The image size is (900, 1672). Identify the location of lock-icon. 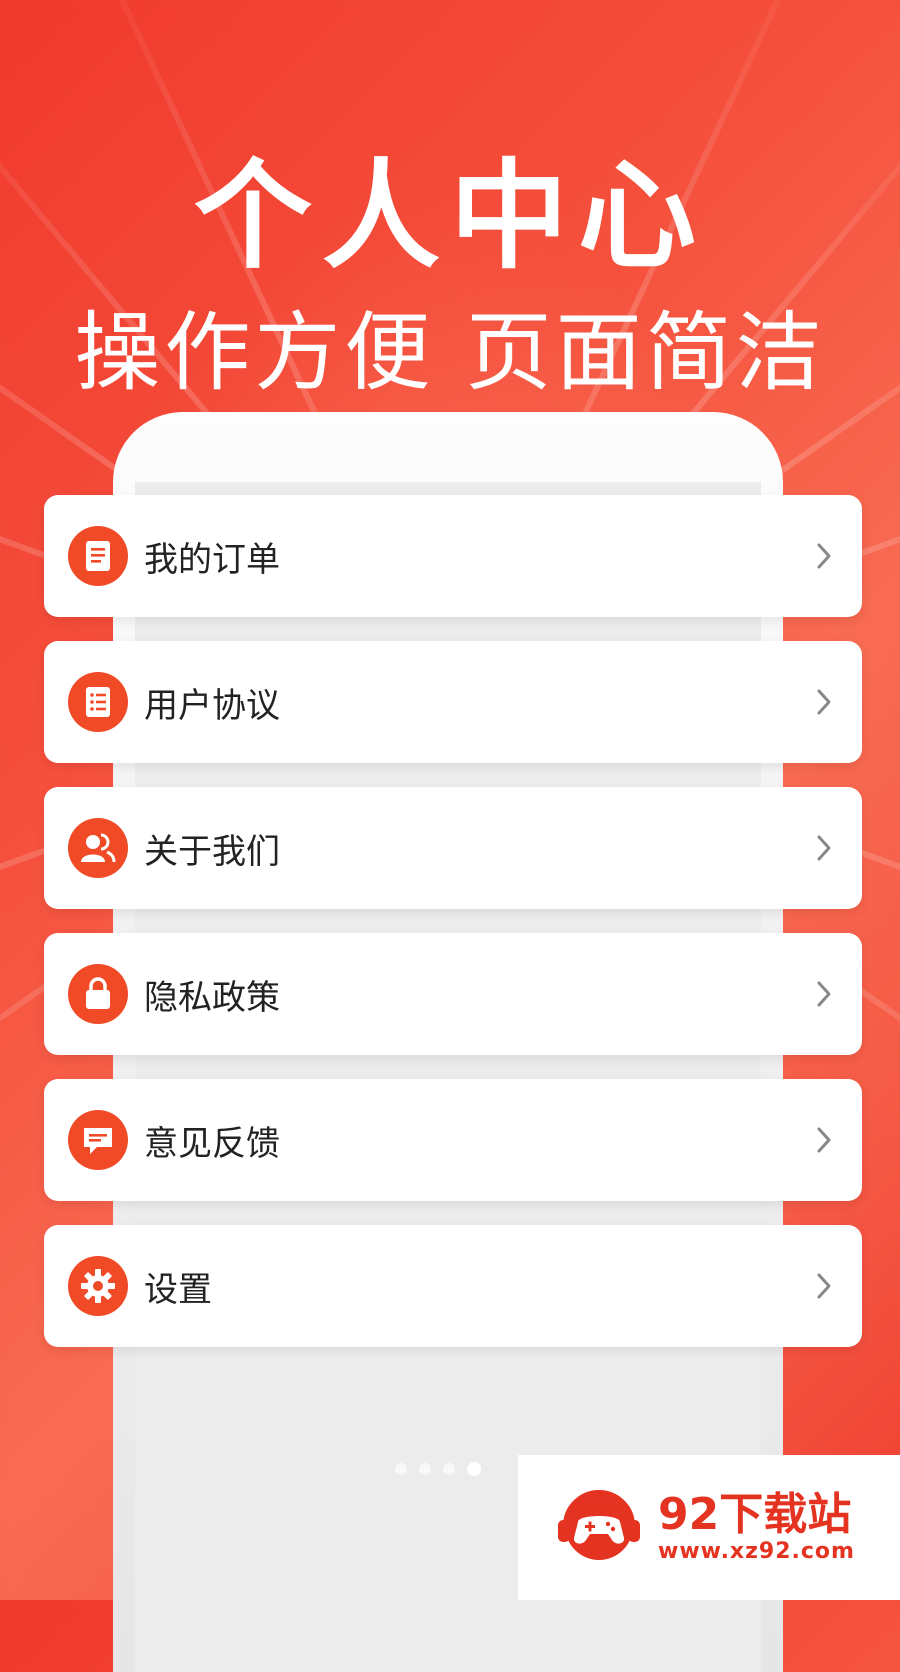
(98, 994).